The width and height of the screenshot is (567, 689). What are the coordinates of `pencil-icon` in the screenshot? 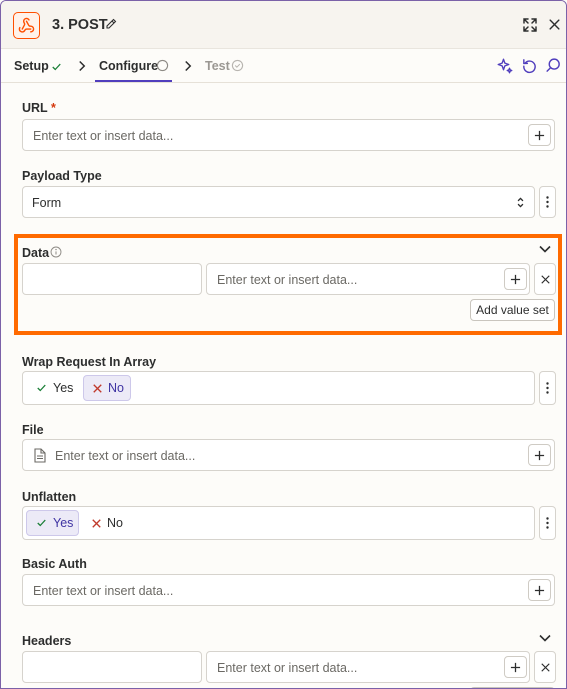 It's located at (111, 25).